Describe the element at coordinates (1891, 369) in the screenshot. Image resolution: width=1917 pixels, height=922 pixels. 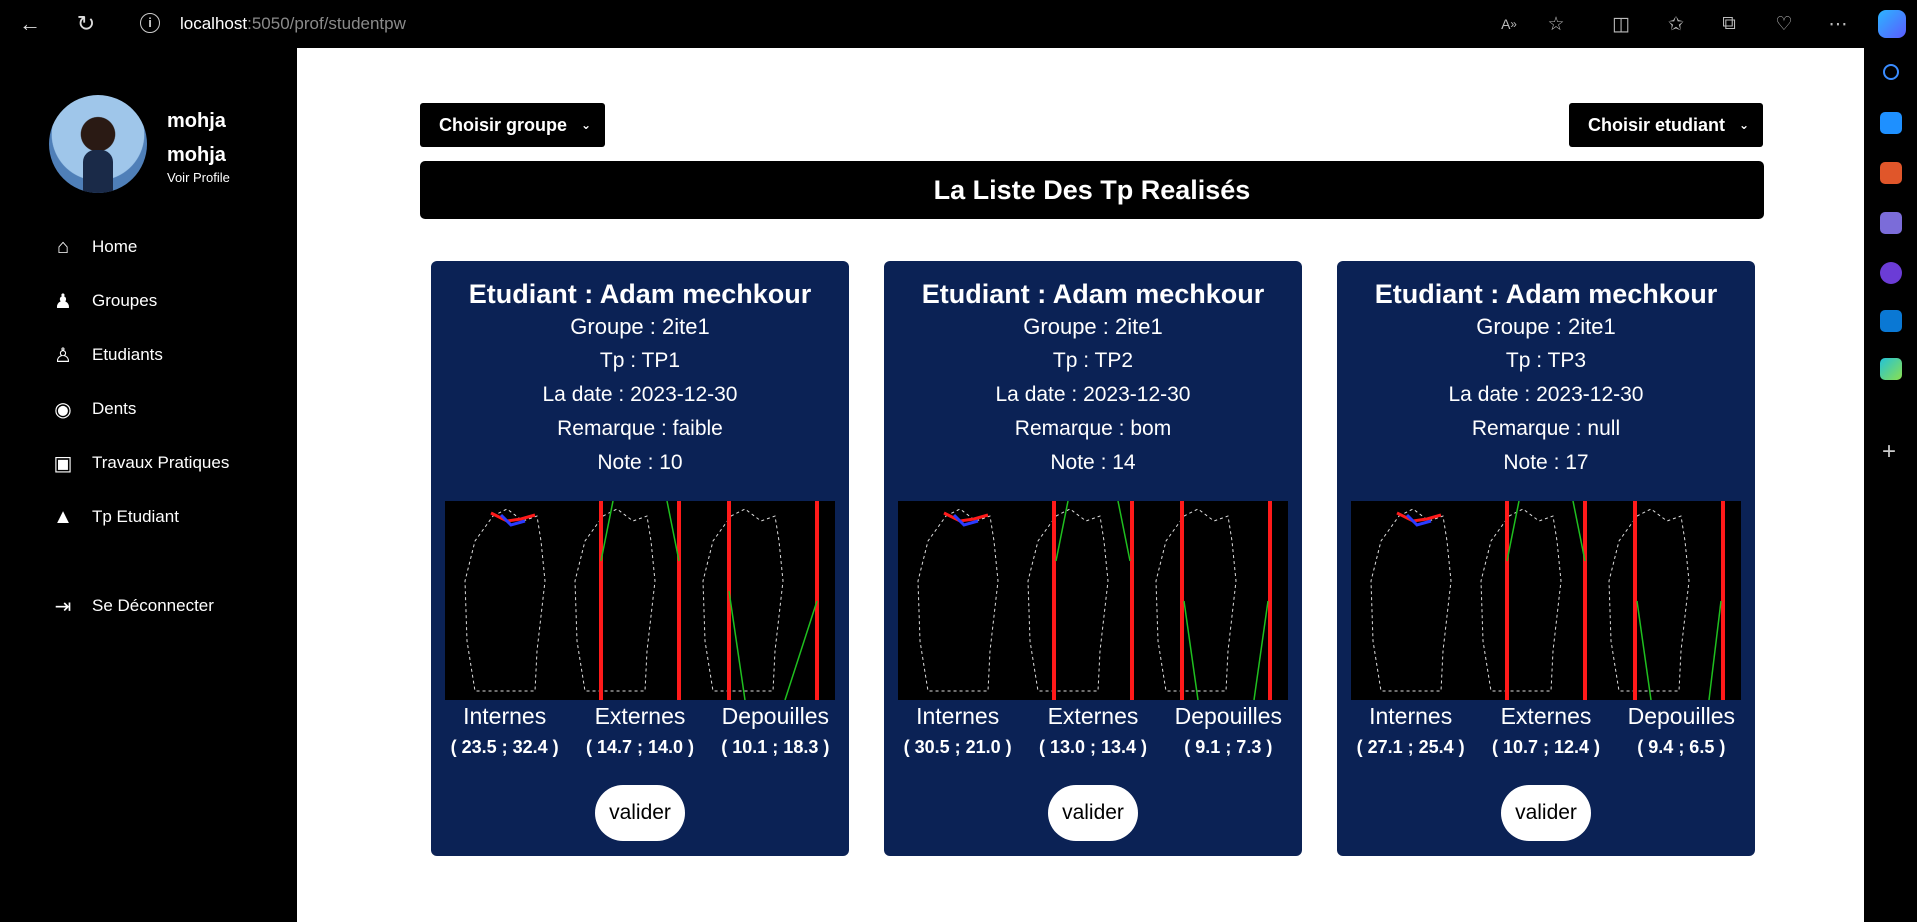
I see `send-icon` at that location.